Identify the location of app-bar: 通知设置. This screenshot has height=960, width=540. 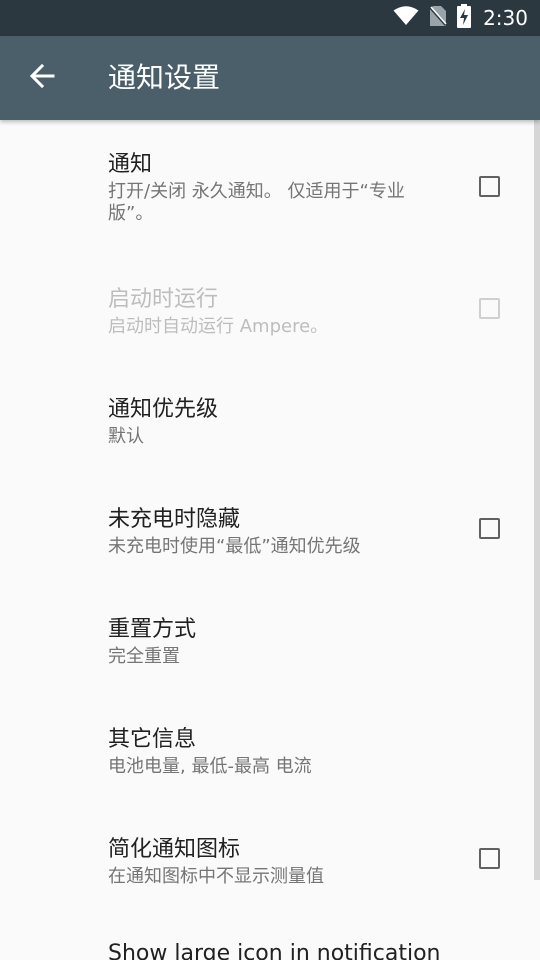
(270, 78).